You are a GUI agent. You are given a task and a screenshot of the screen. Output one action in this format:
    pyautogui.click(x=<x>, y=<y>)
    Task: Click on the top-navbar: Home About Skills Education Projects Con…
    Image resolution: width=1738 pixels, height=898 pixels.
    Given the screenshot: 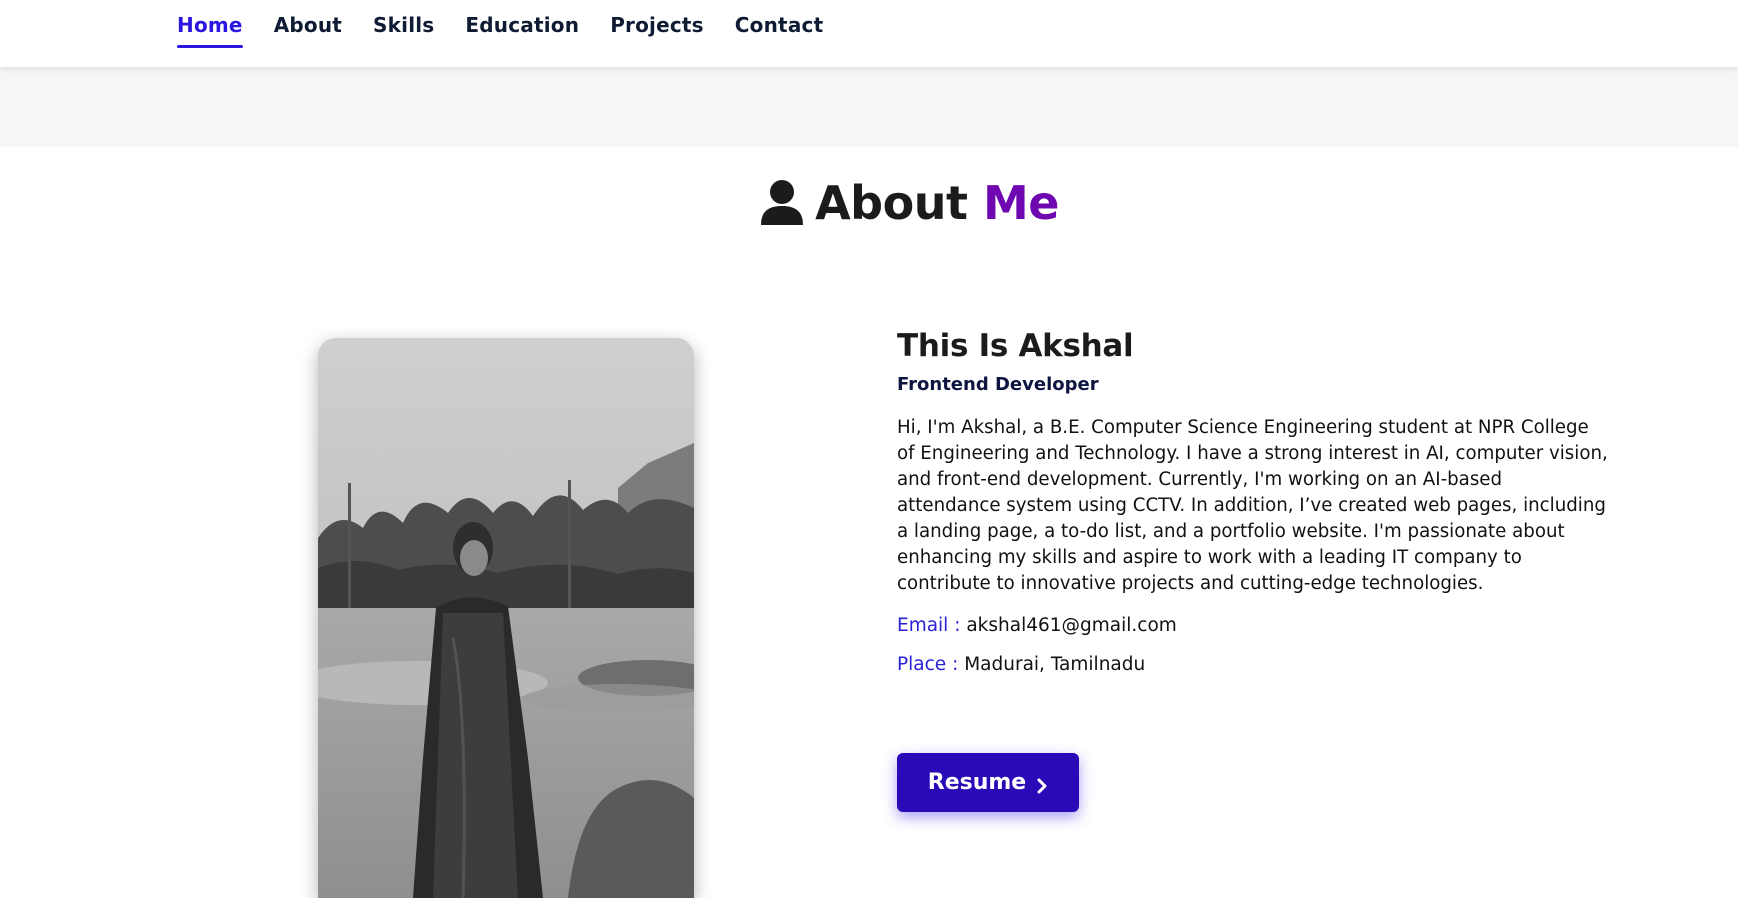 What is the action you would take?
    pyautogui.click(x=869, y=33)
    